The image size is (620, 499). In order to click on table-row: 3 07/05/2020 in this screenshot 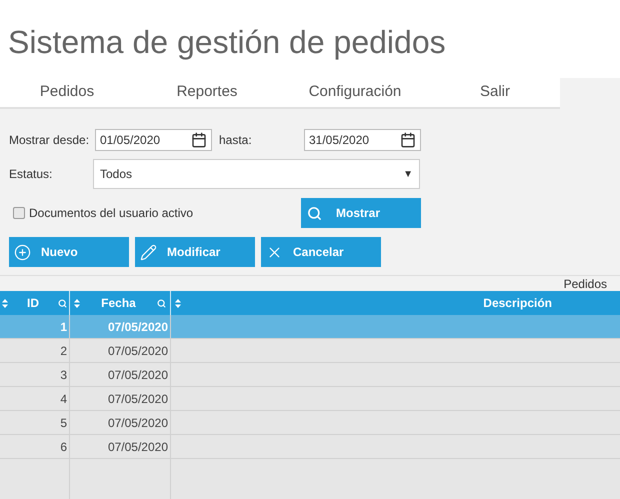, I will do `click(310, 375)`.